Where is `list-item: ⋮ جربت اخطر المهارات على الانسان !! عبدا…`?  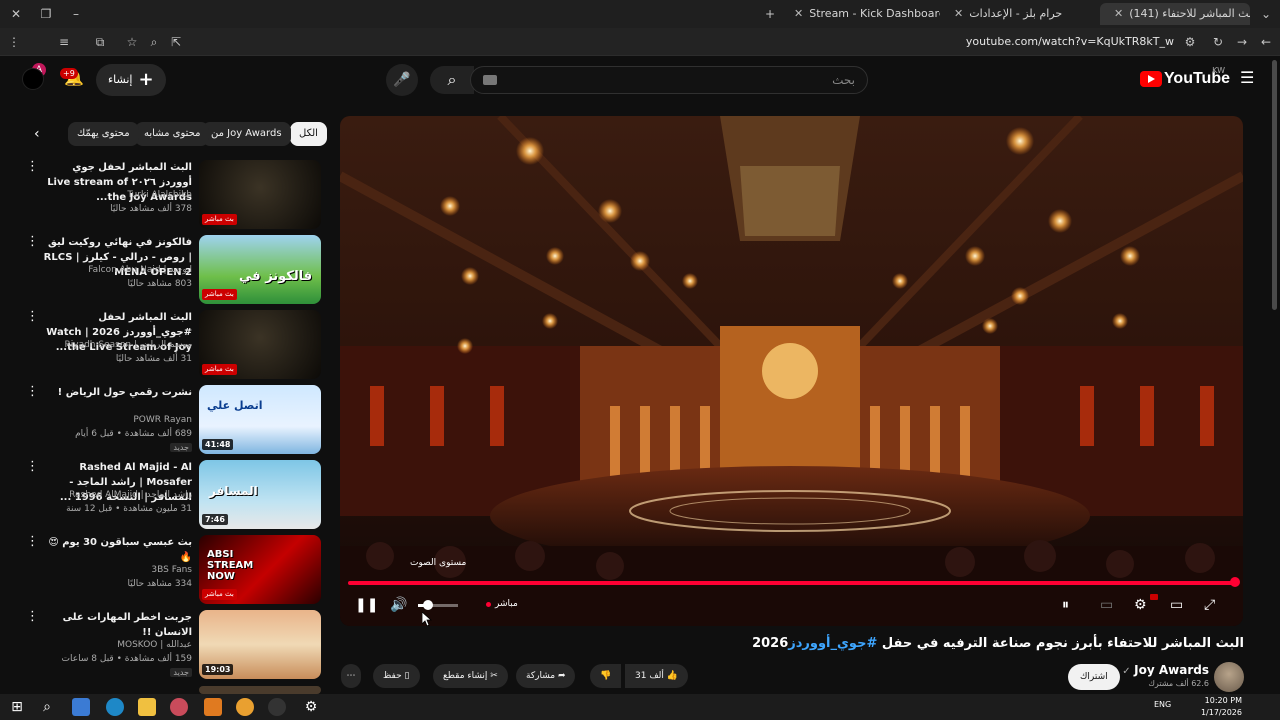
list-item: ⋮ جربت اخطر المهارات على الانسان !! عبدا… is located at coordinates (165, 645).